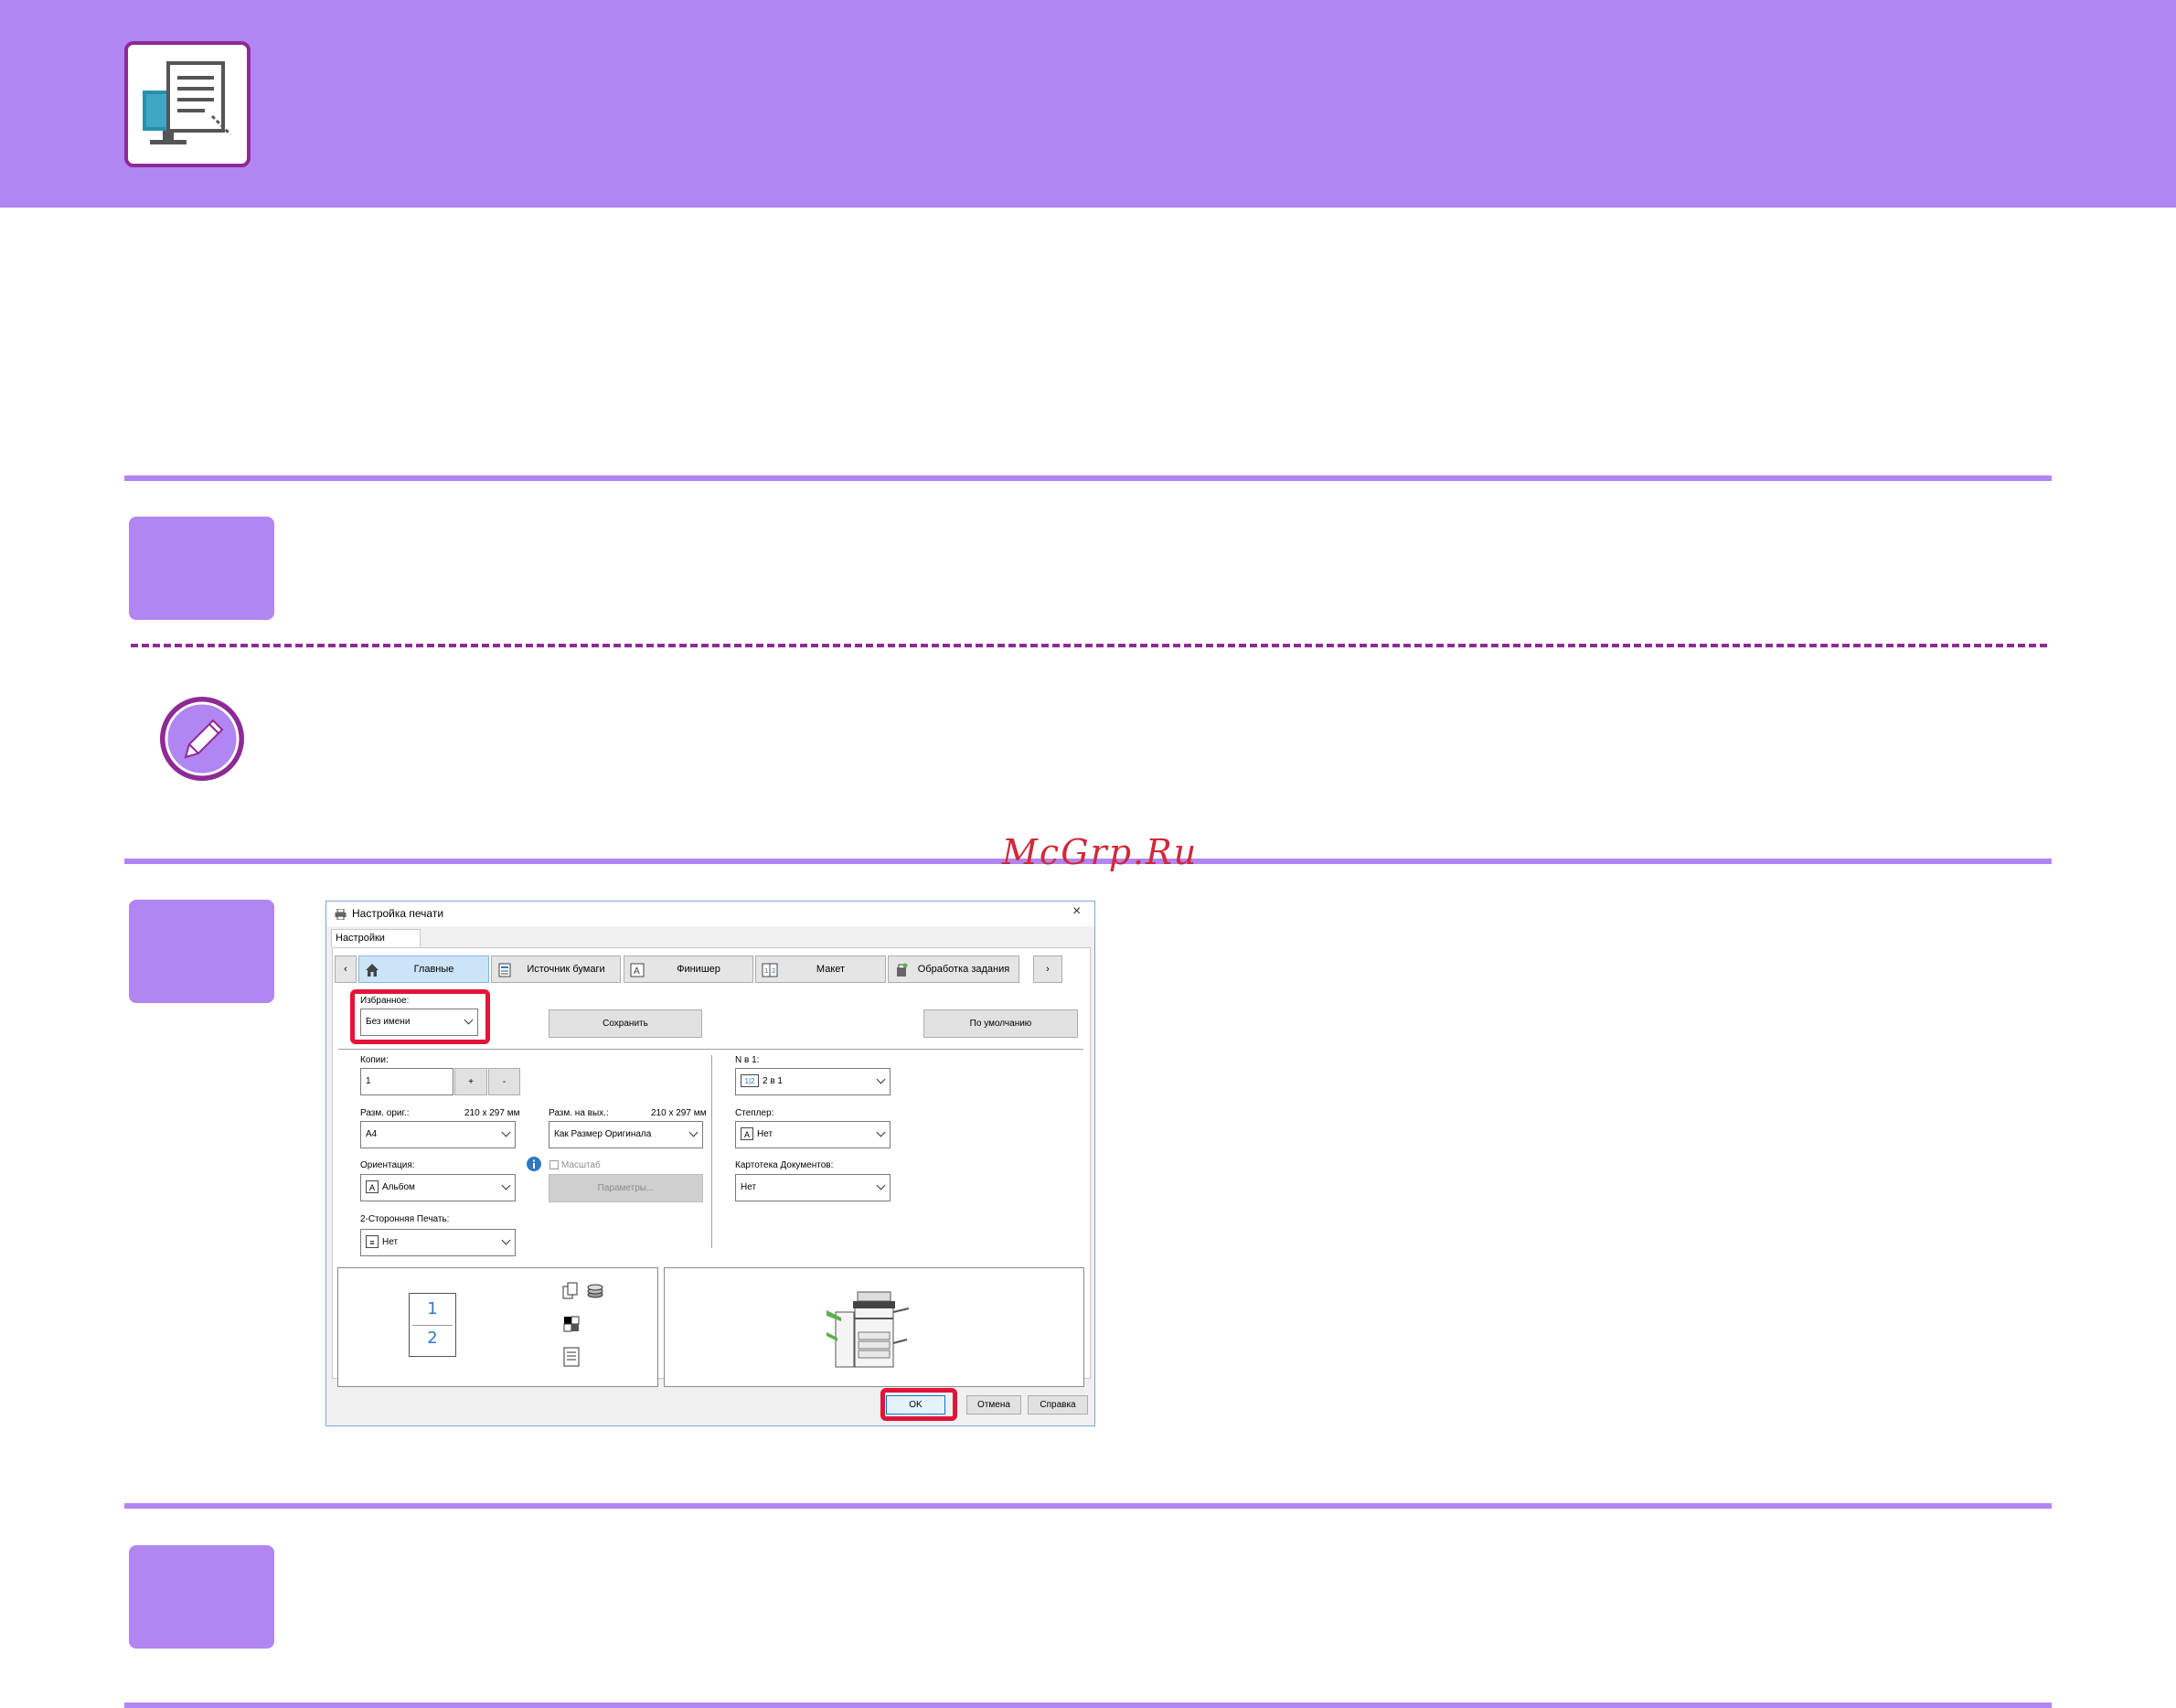  I want to click on print-preview-panel: 1 2, so click(497, 1327).